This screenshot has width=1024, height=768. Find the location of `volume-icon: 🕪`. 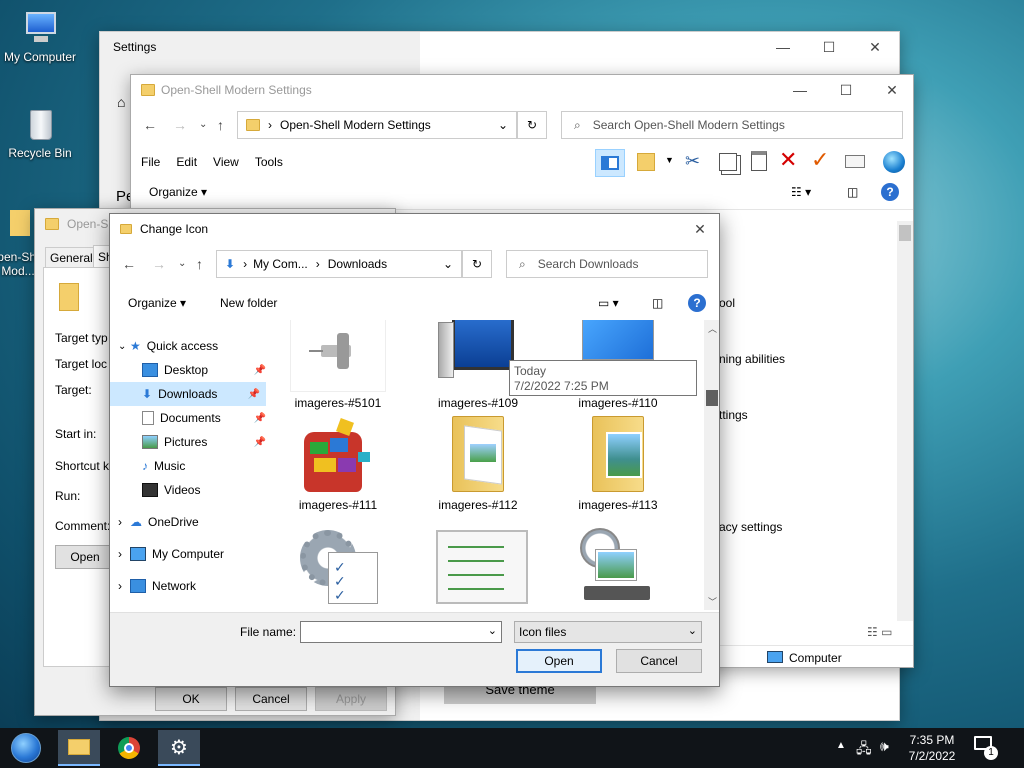

volume-icon: 🕪 is located at coordinates (884, 746).